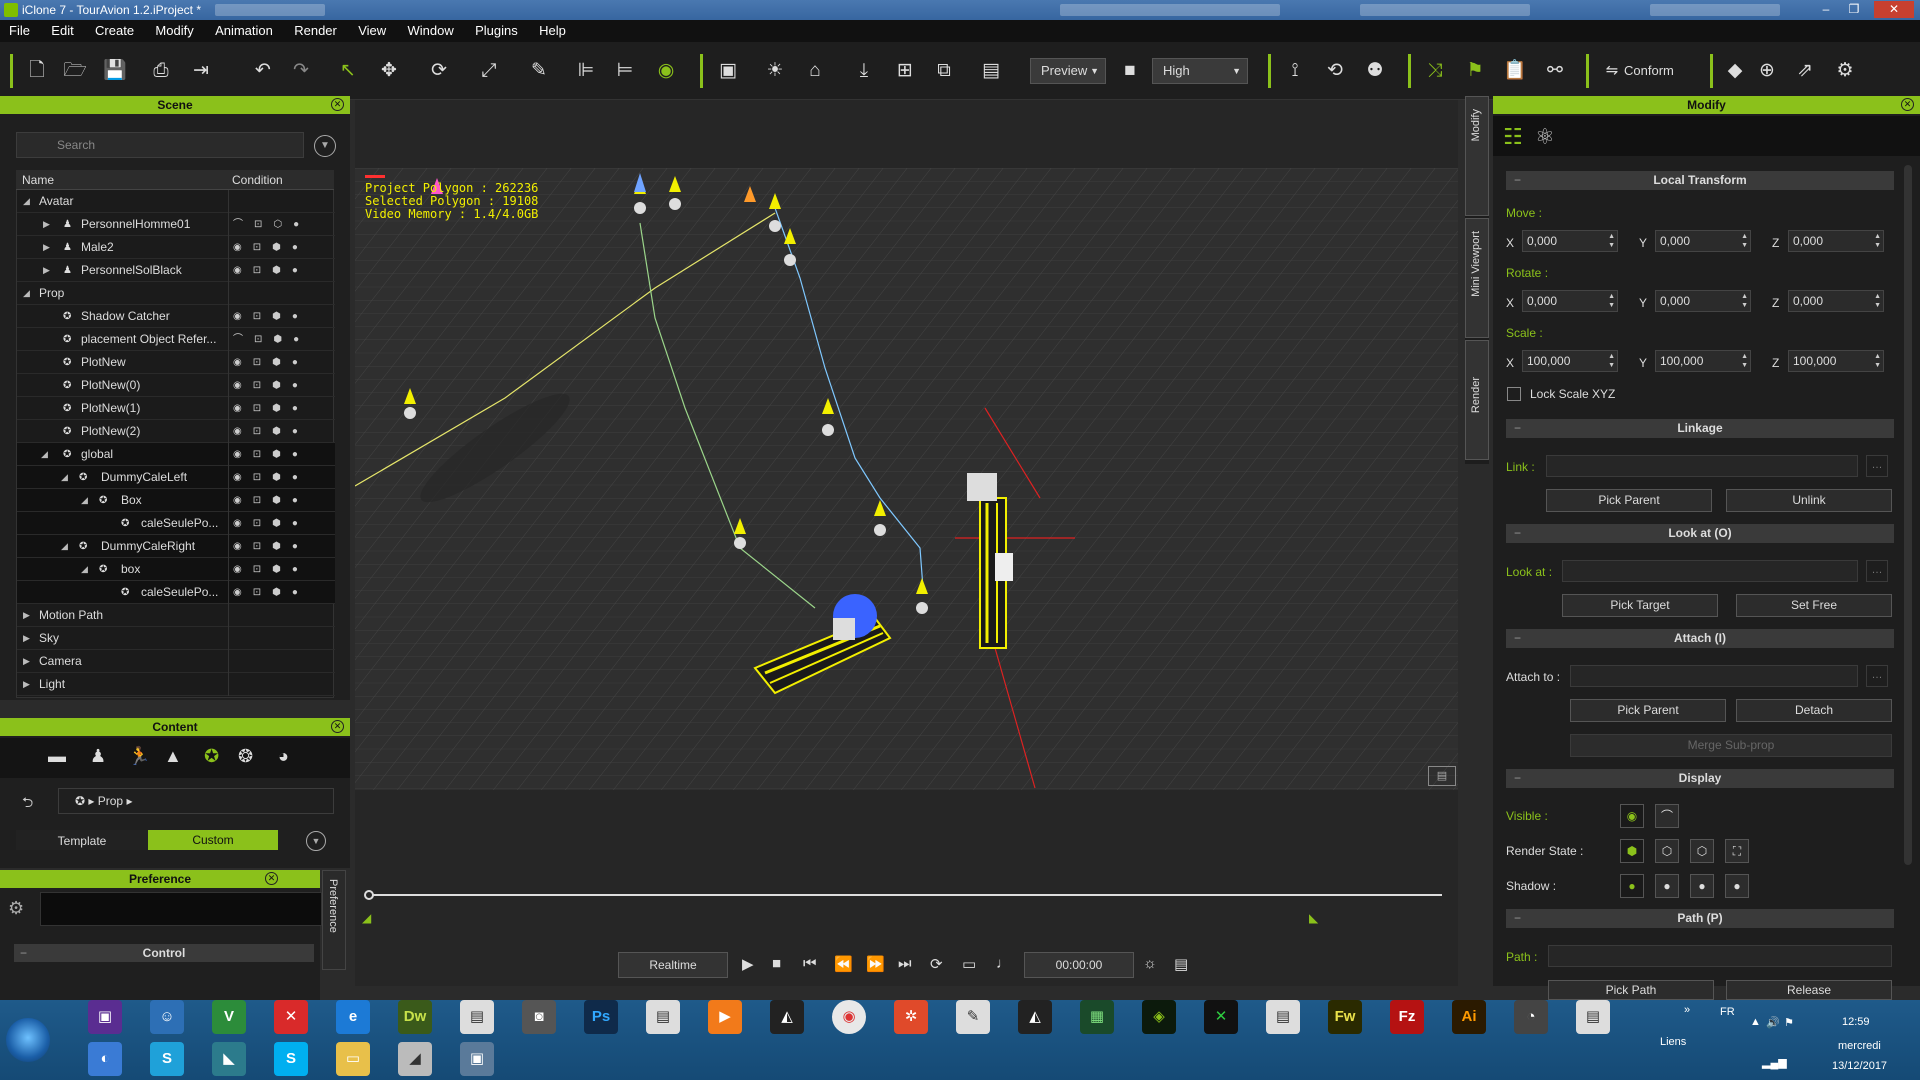  Describe the element at coordinates (167, 1059) in the screenshot. I see `skype-icon: S` at that location.